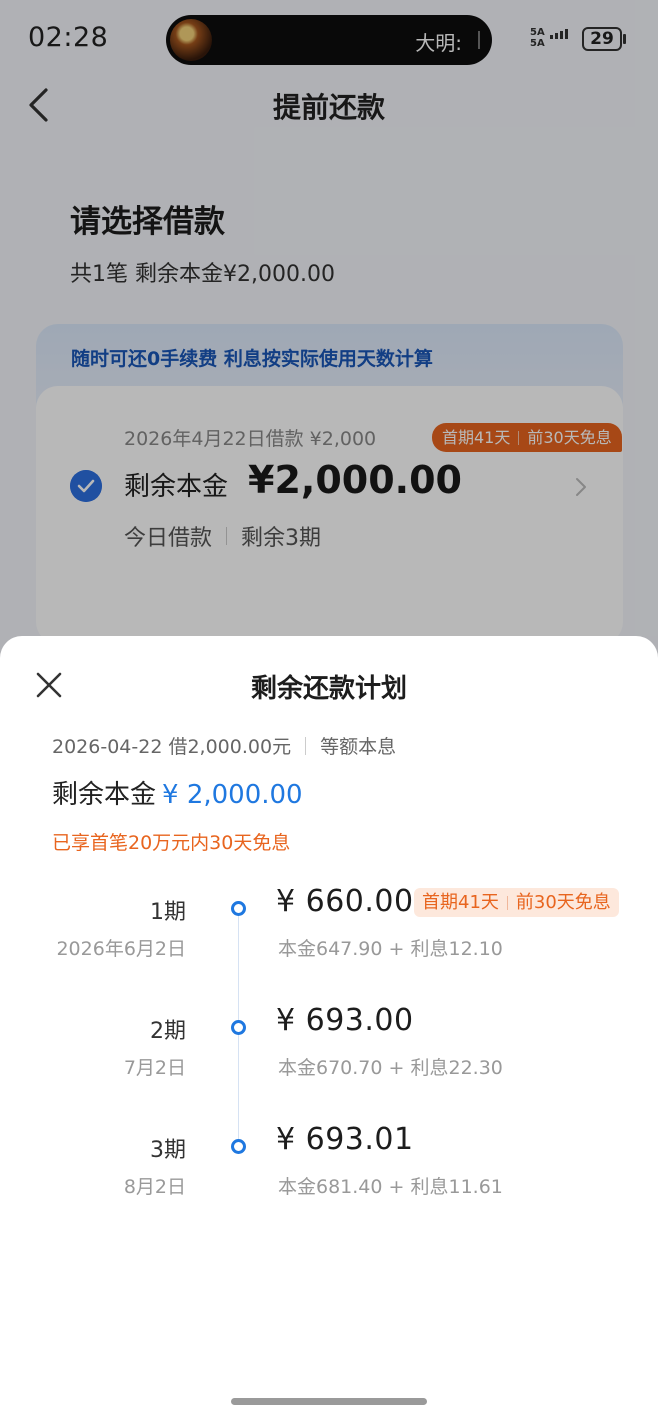 The image size is (658, 1416). What do you see at coordinates (121, 949) in the screenshot?
I see `installment-due-date: 2026年6月2日` at bounding box center [121, 949].